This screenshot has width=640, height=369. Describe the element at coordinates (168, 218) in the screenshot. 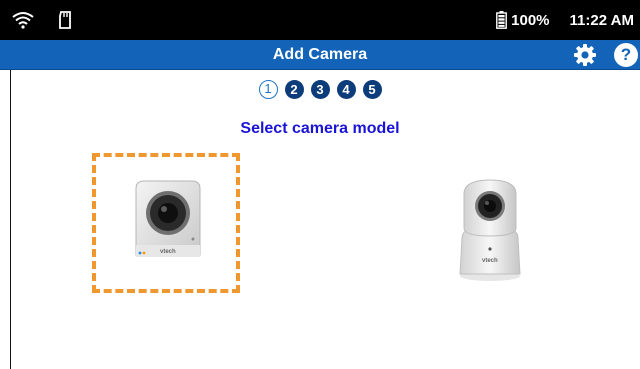

I see `cube-camera-image: vtech` at that location.